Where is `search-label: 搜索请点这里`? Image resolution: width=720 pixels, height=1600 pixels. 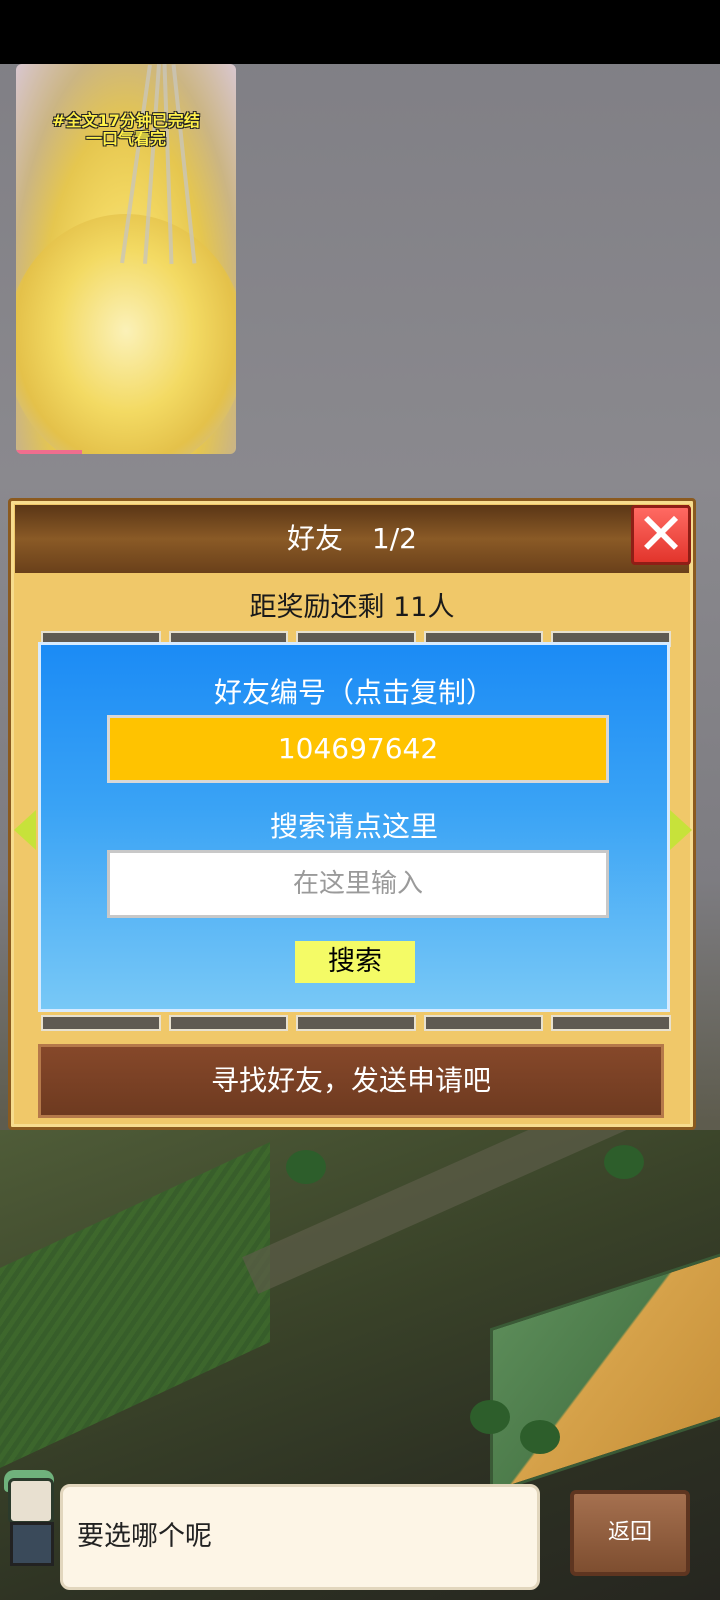
search-label: 搜索请点这里 is located at coordinates (353, 826).